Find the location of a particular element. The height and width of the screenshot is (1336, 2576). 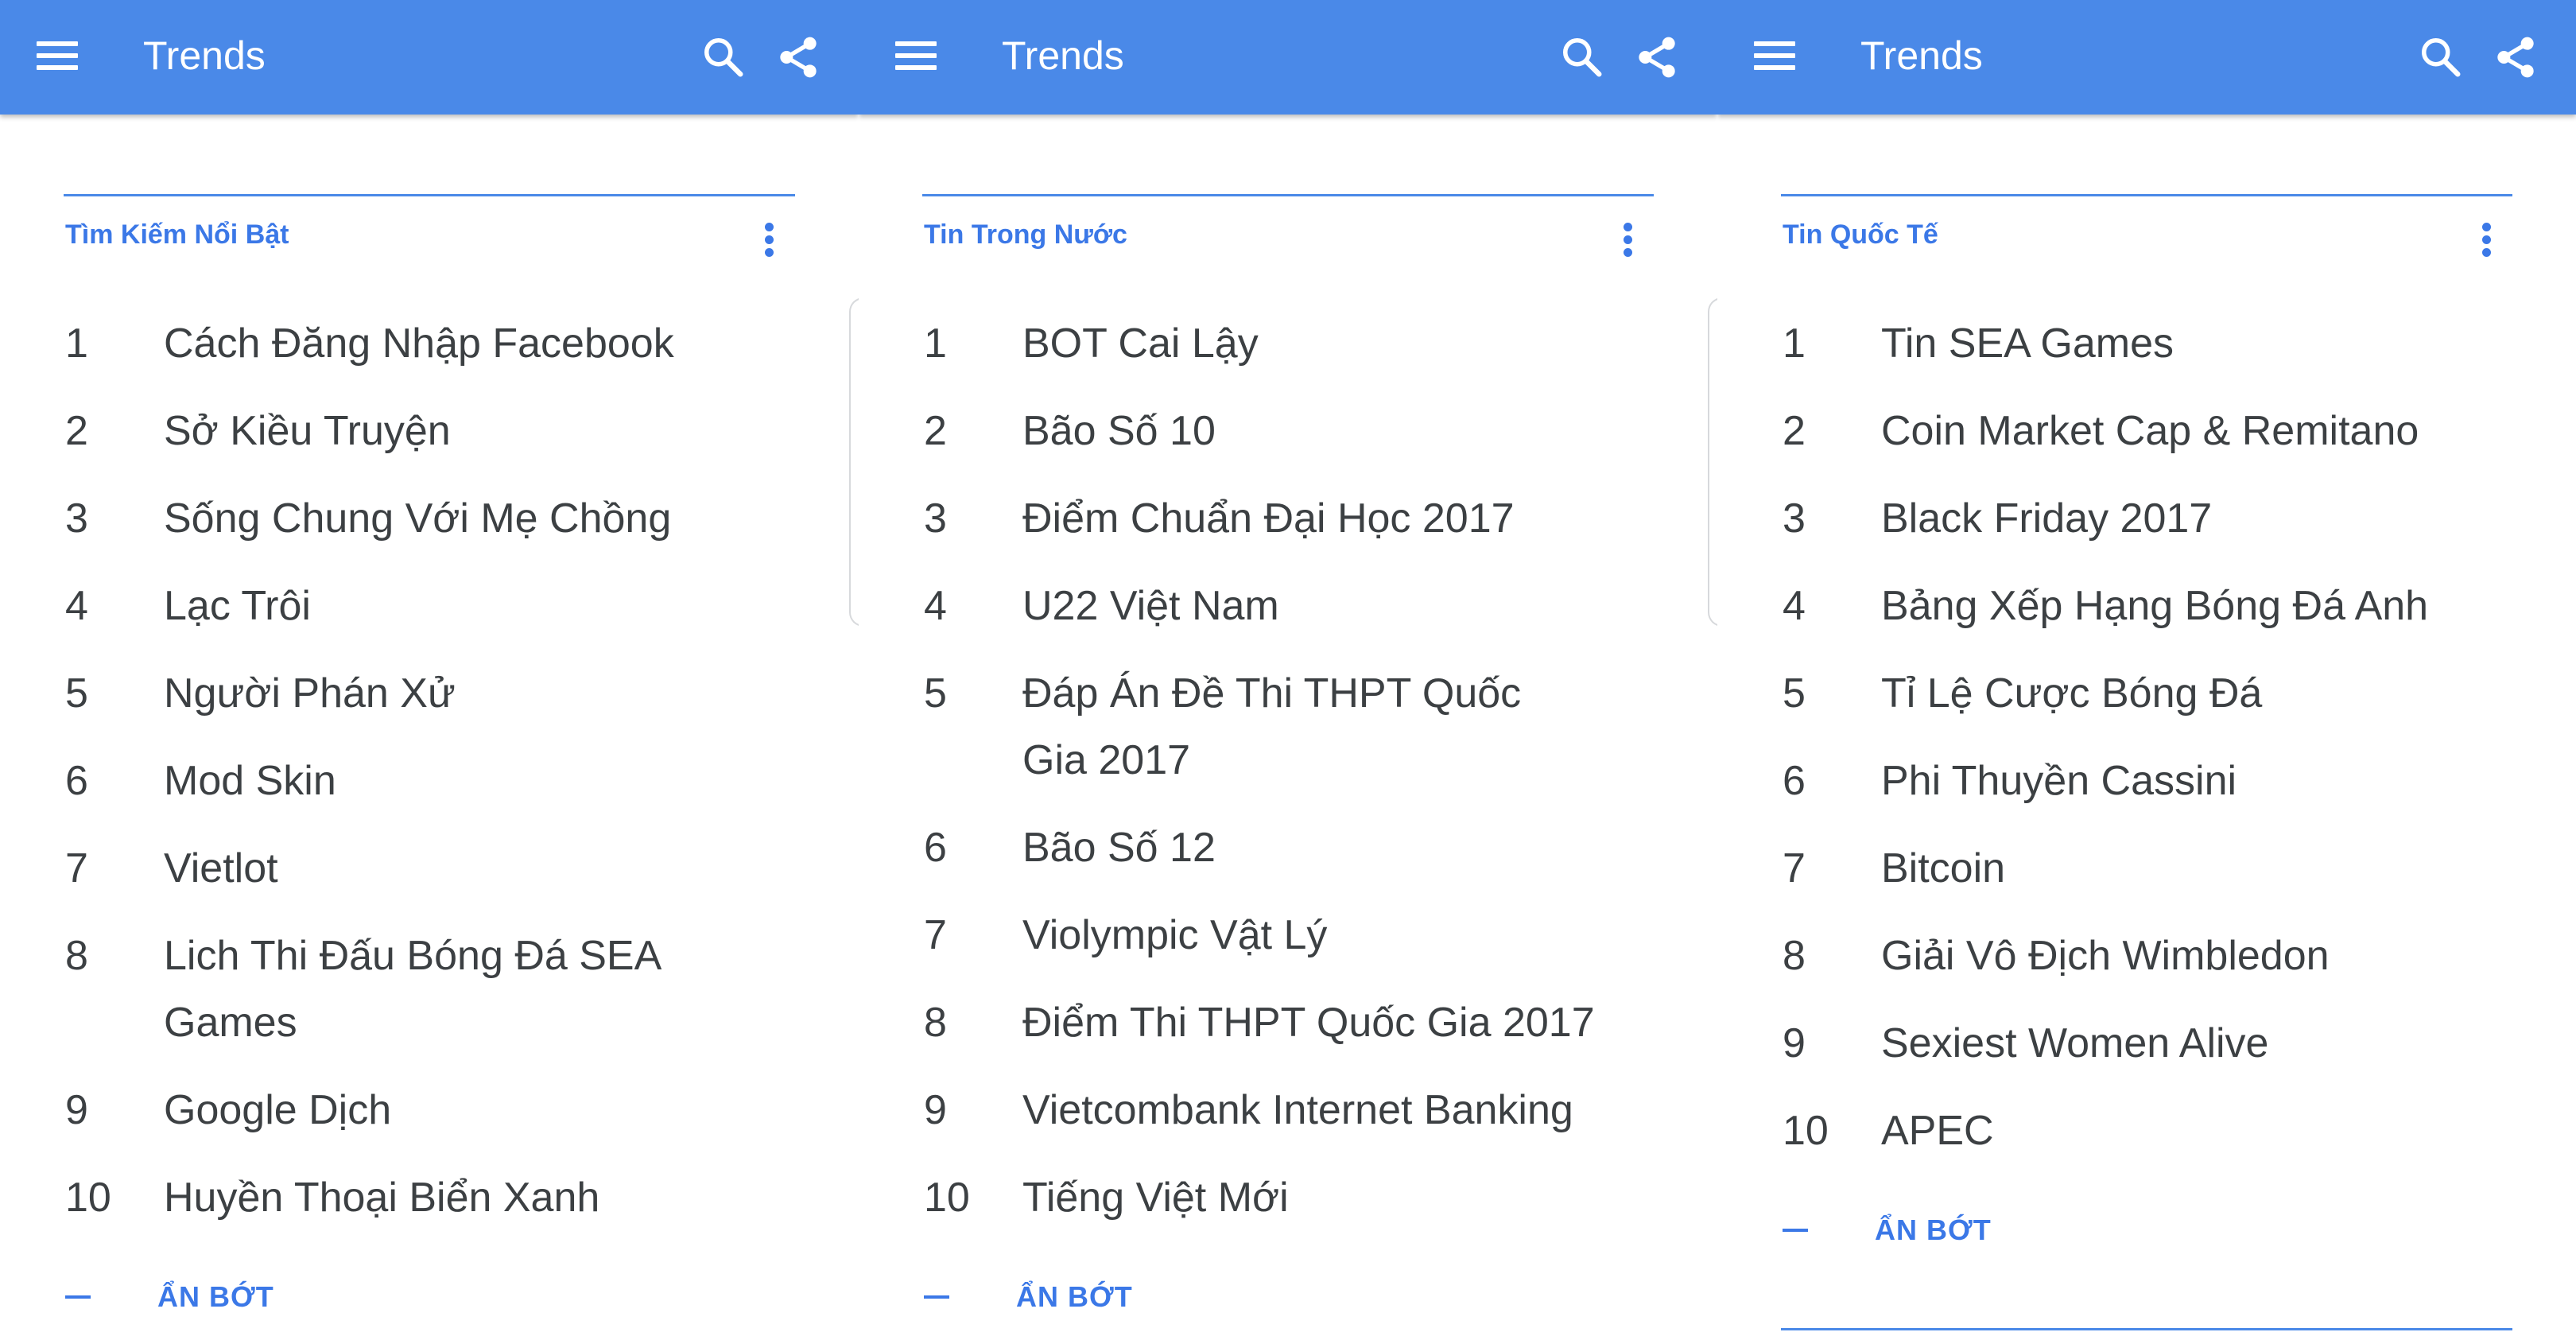

trend-item: 5 Đáp Án Đề Thi THPT Quốc Gia 2017 is located at coordinates (1288, 737).